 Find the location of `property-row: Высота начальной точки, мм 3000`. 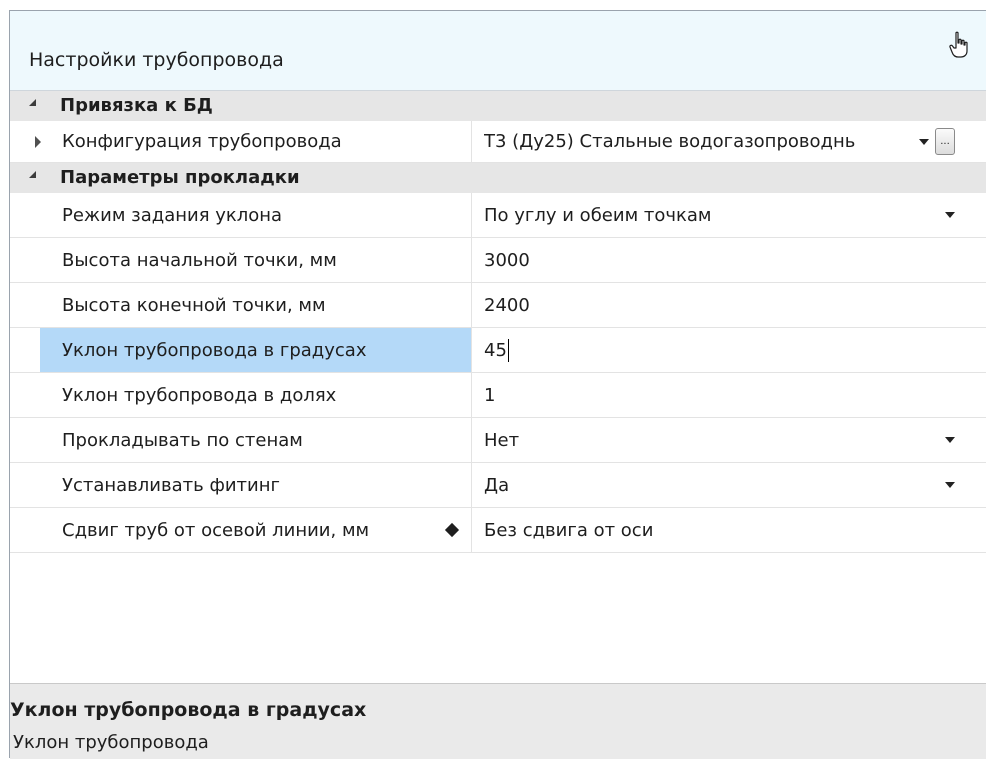

property-row: Высота начальной точки, мм 3000 is located at coordinates (498, 260).